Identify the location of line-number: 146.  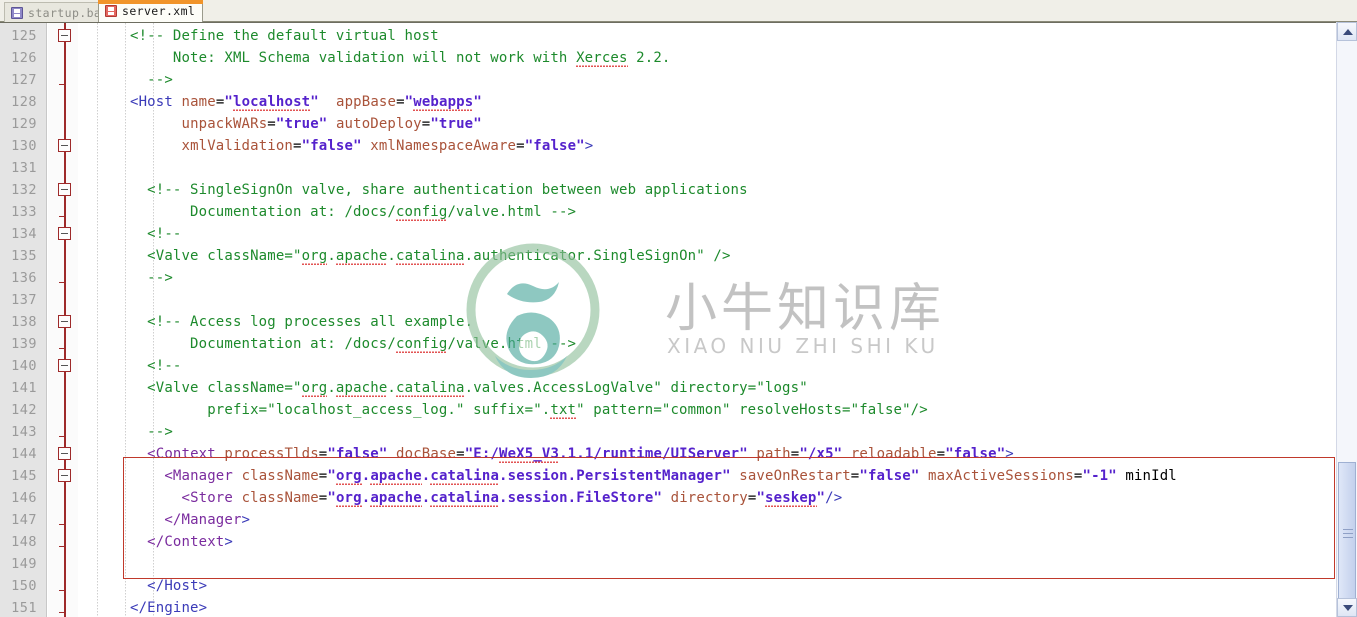
(24, 498).